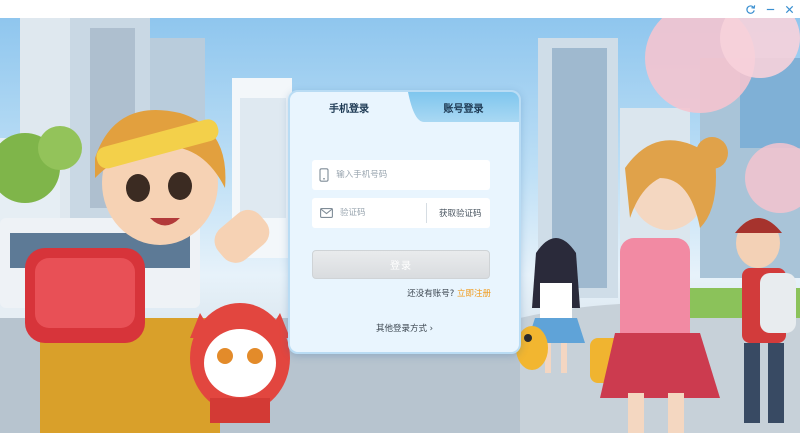 This screenshot has width=800, height=433. What do you see at coordinates (789, 9) in the screenshot?
I see `close-icon` at bounding box center [789, 9].